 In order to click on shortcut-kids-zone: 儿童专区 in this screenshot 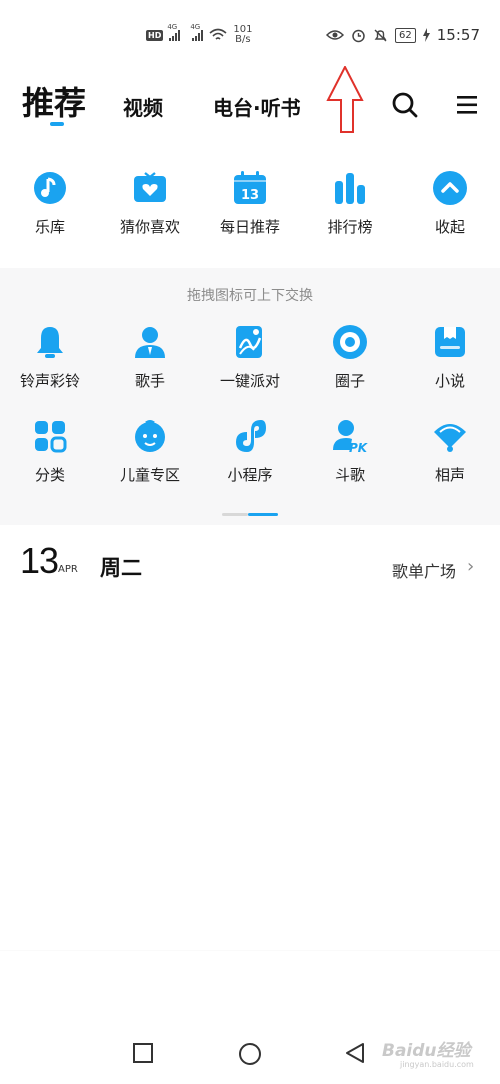, I will do `click(150, 451)`.